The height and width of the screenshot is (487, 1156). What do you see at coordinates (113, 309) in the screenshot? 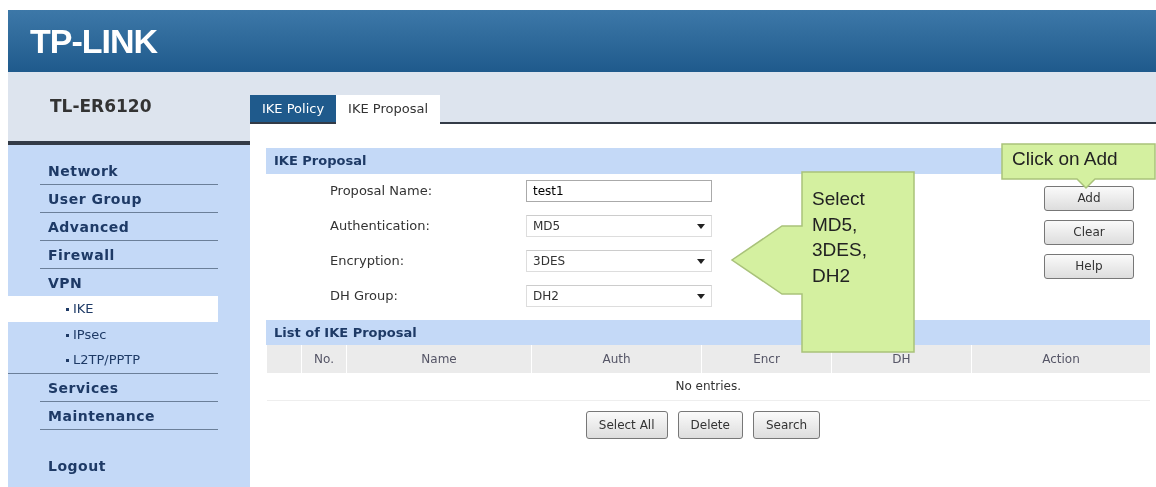
I see `nav-subitem: IKE` at bounding box center [113, 309].